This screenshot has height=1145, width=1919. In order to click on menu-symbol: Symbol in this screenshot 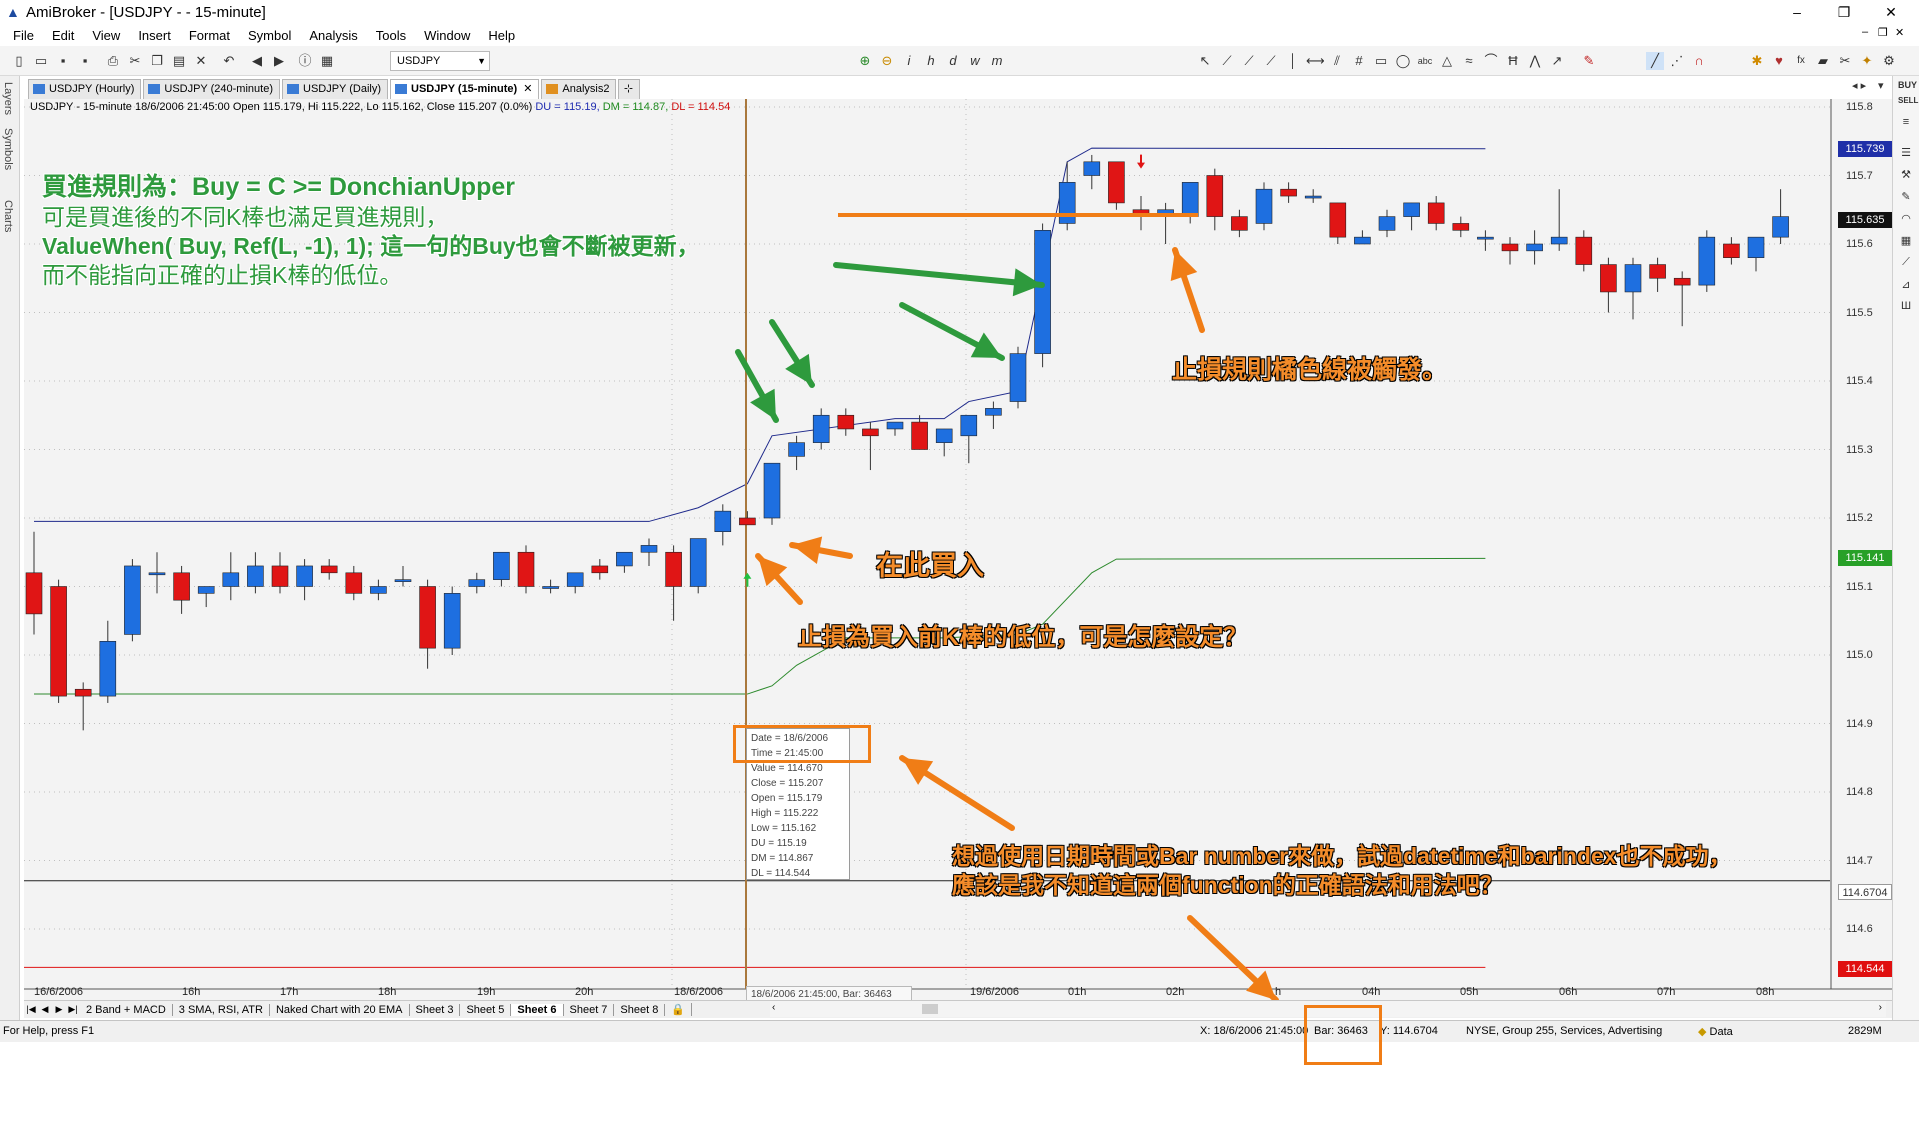, I will do `click(269, 35)`.